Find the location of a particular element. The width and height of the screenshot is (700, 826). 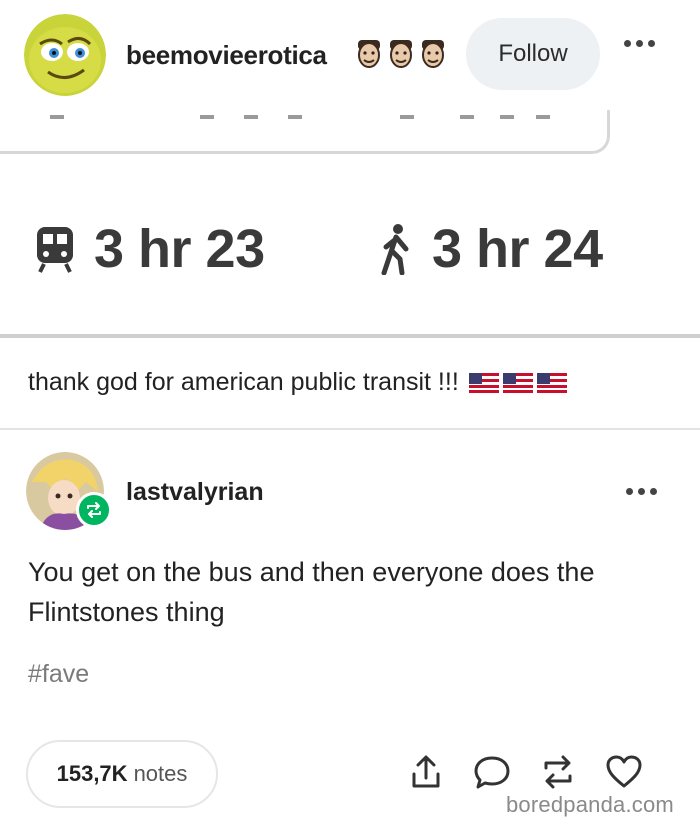

transit-route: 3 hr 23 is located at coordinates (149, 249).